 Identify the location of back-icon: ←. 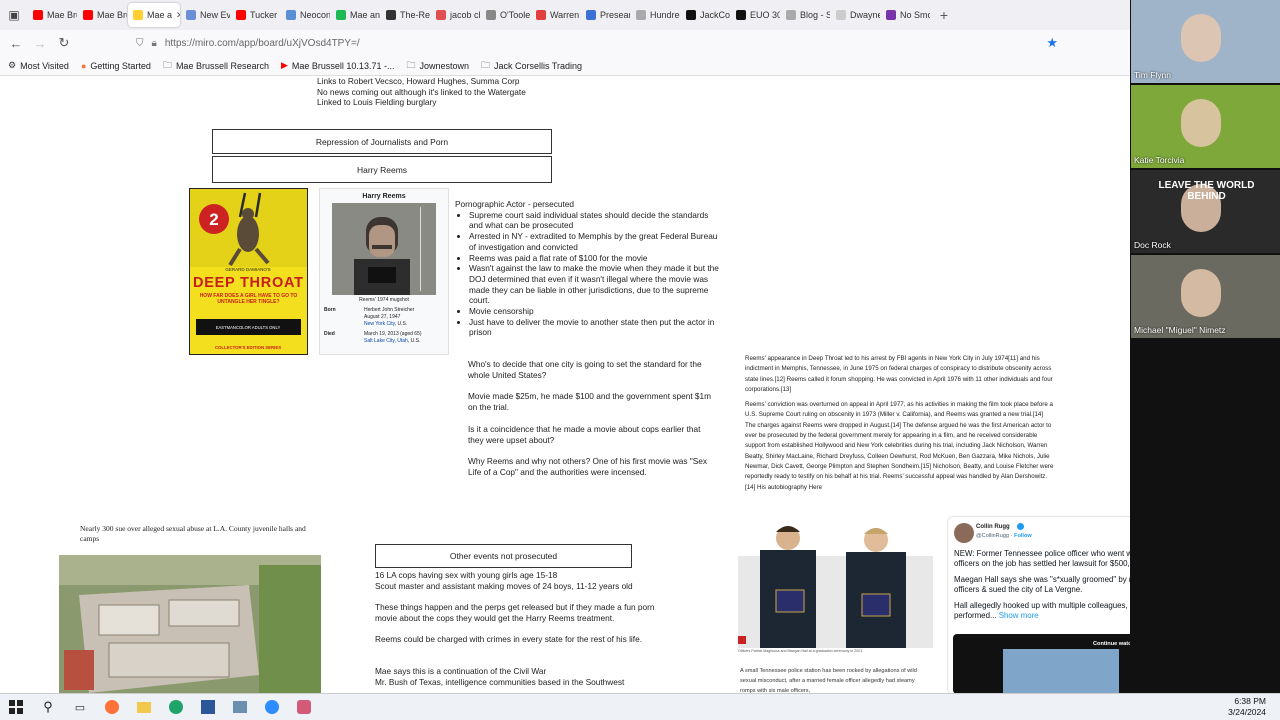
(16, 43).